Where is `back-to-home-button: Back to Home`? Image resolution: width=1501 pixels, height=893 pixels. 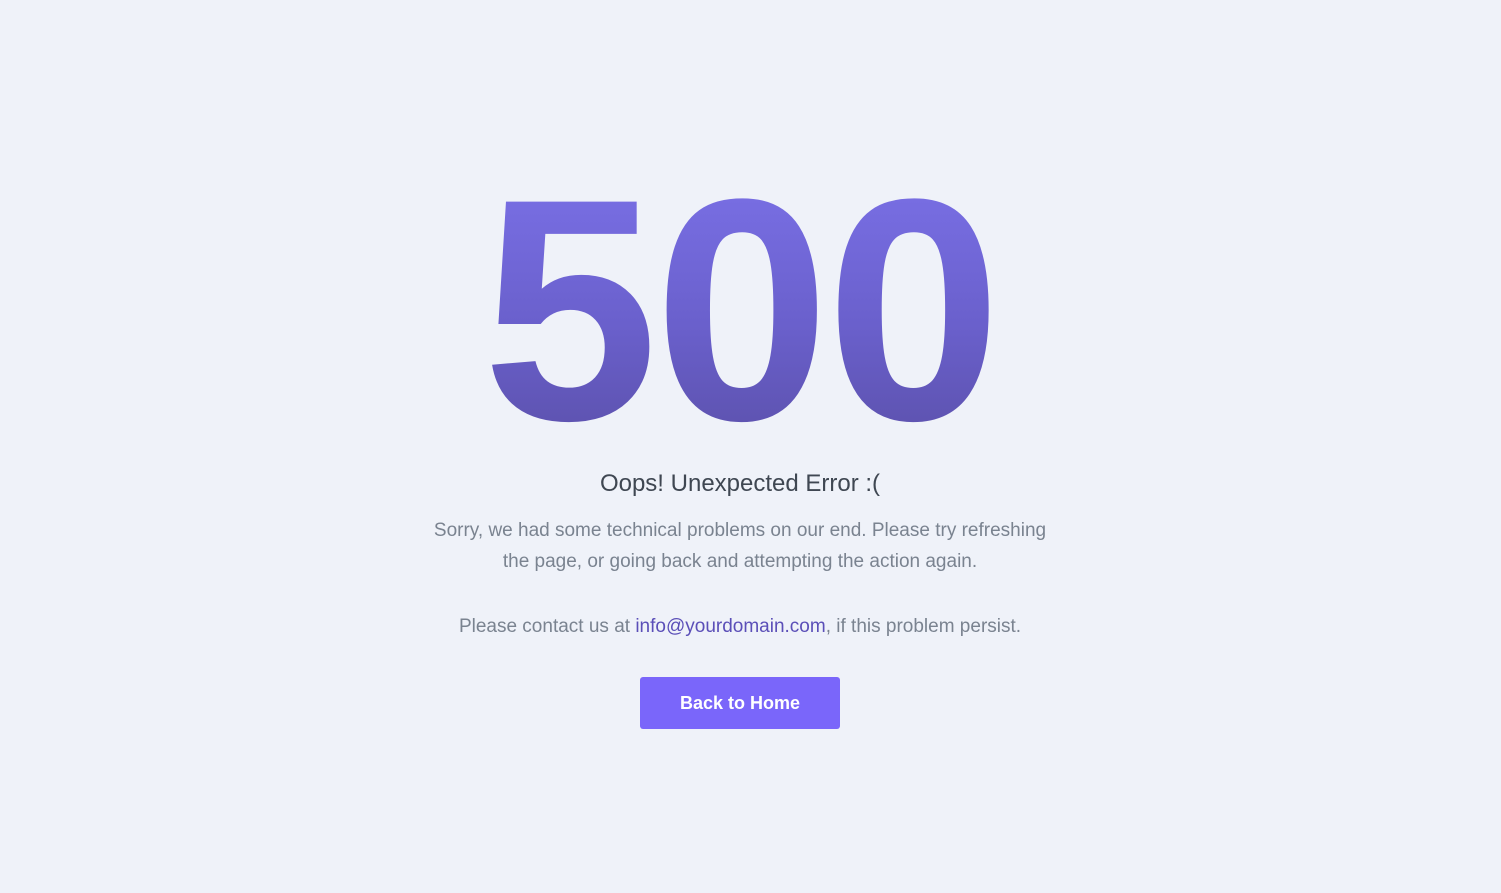
back-to-home-button: Back to Home is located at coordinates (740, 703).